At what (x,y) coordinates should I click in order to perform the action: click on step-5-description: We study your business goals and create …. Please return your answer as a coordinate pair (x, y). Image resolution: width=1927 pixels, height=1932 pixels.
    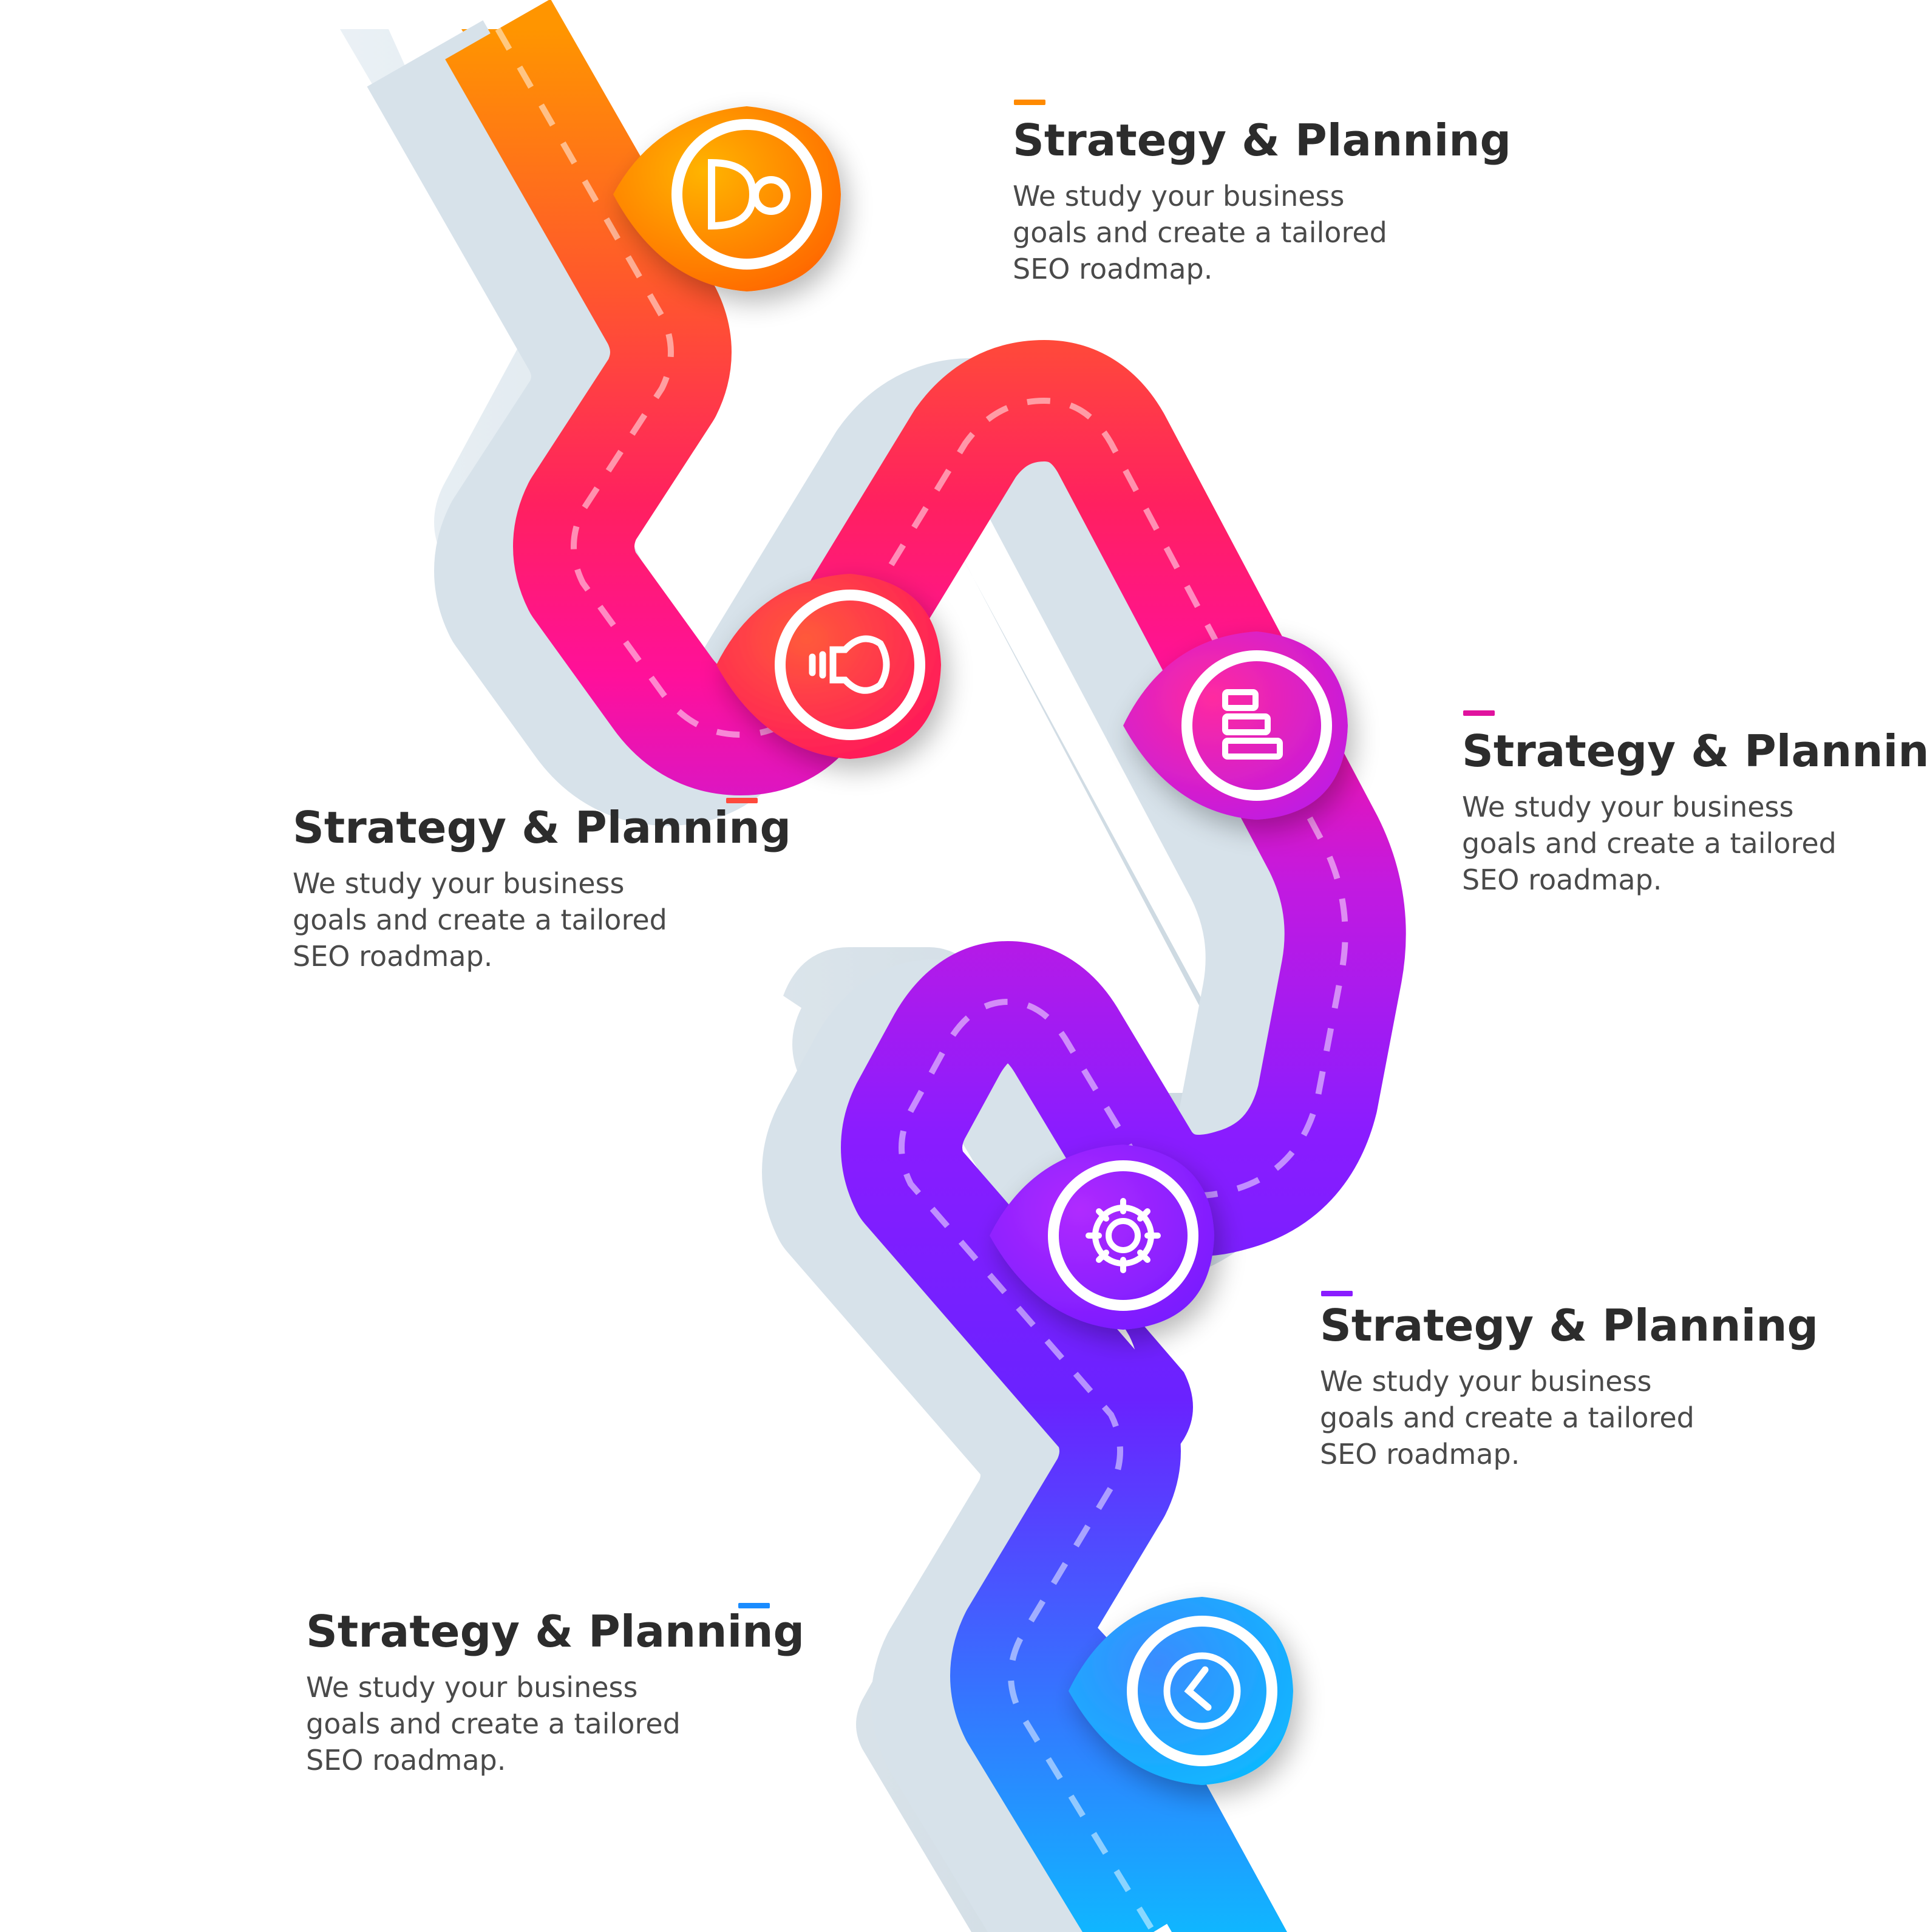
    Looking at the image, I should click on (493, 1724).